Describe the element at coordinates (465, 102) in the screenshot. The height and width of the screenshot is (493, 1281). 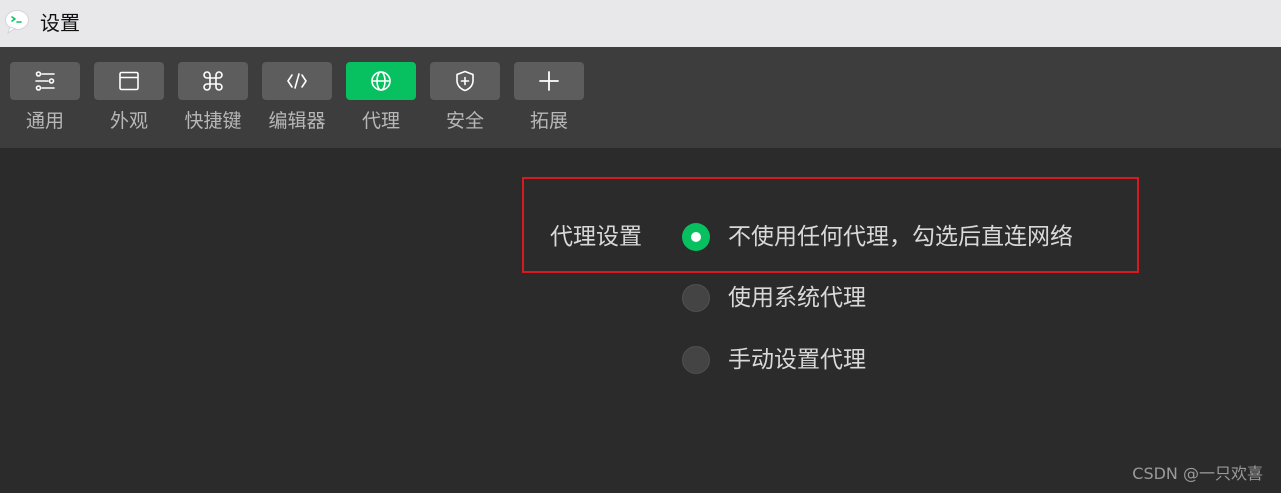
I see `tab-security: 安全` at that location.